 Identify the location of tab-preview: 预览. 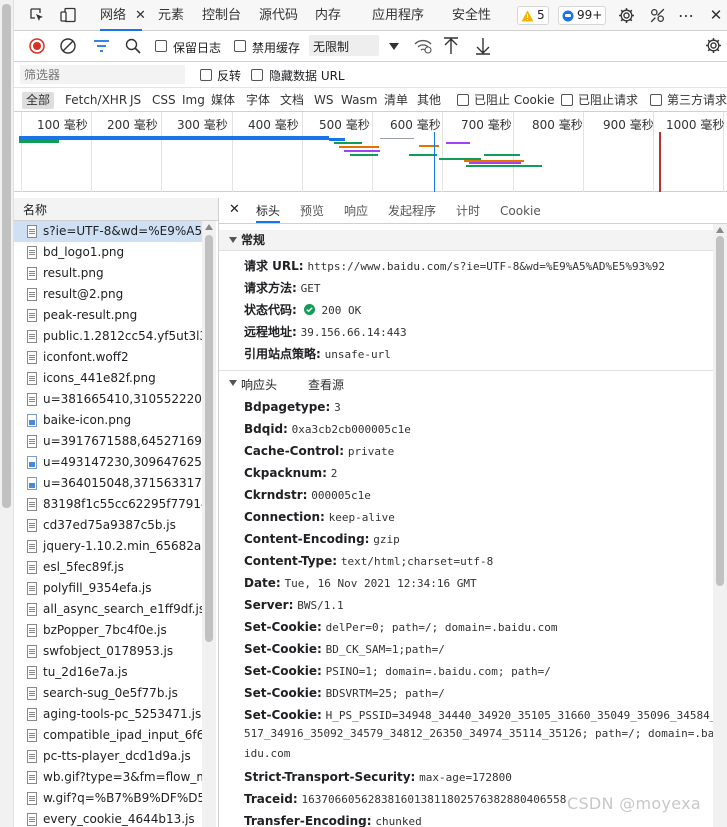
(312, 212).